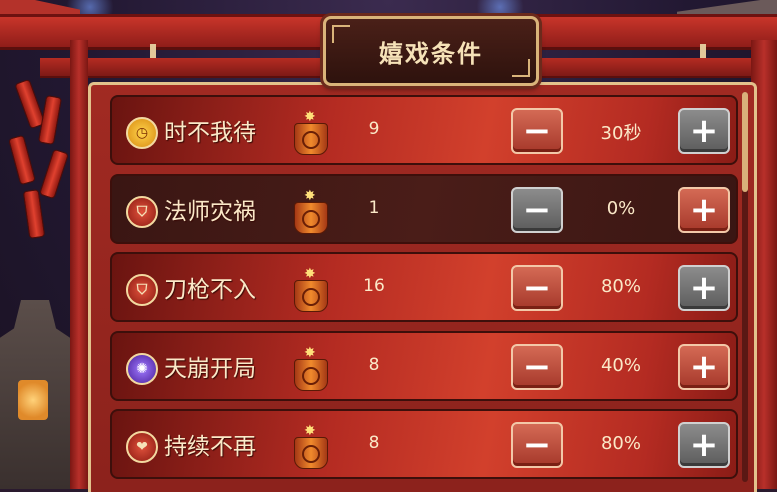 Image resolution: width=777 pixels, height=492 pixels. Describe the element at coordinates (210, 212) in the screenshot. I see `condition-name: 法师灾祸` at that location.